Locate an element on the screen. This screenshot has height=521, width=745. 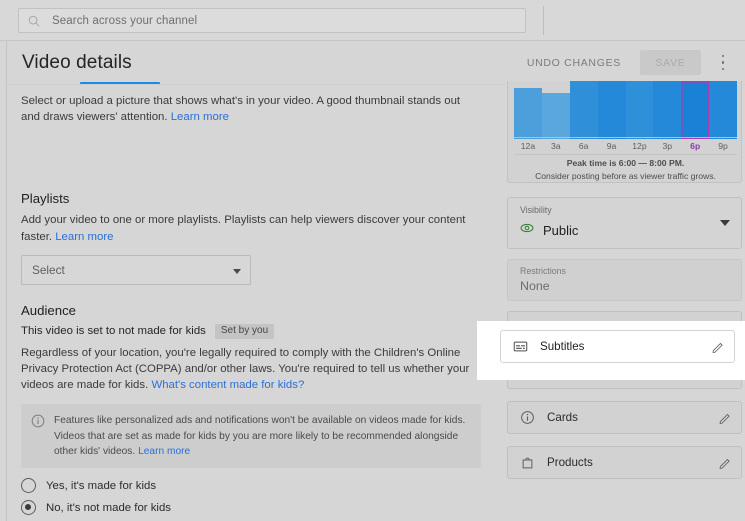
products-tag-icon is located at coordinates (527, 462).